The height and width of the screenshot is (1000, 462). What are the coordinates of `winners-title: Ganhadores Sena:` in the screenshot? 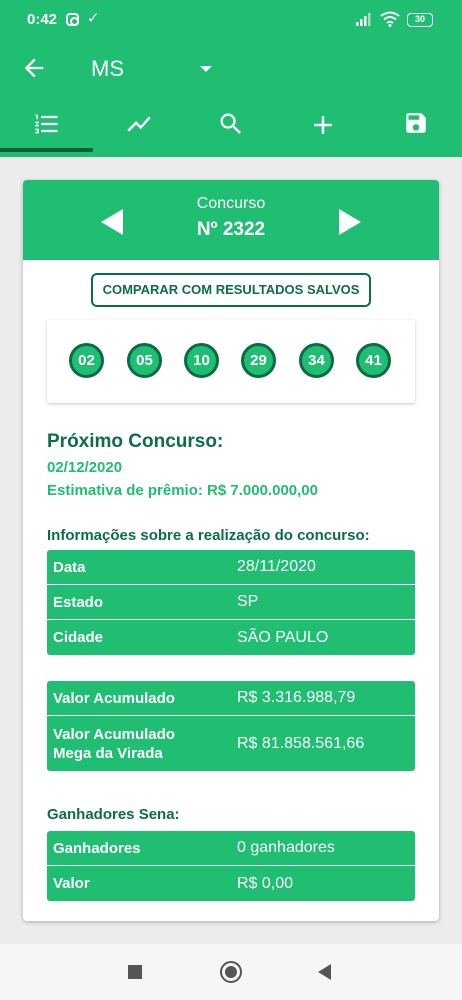 It's located at (113, 814).